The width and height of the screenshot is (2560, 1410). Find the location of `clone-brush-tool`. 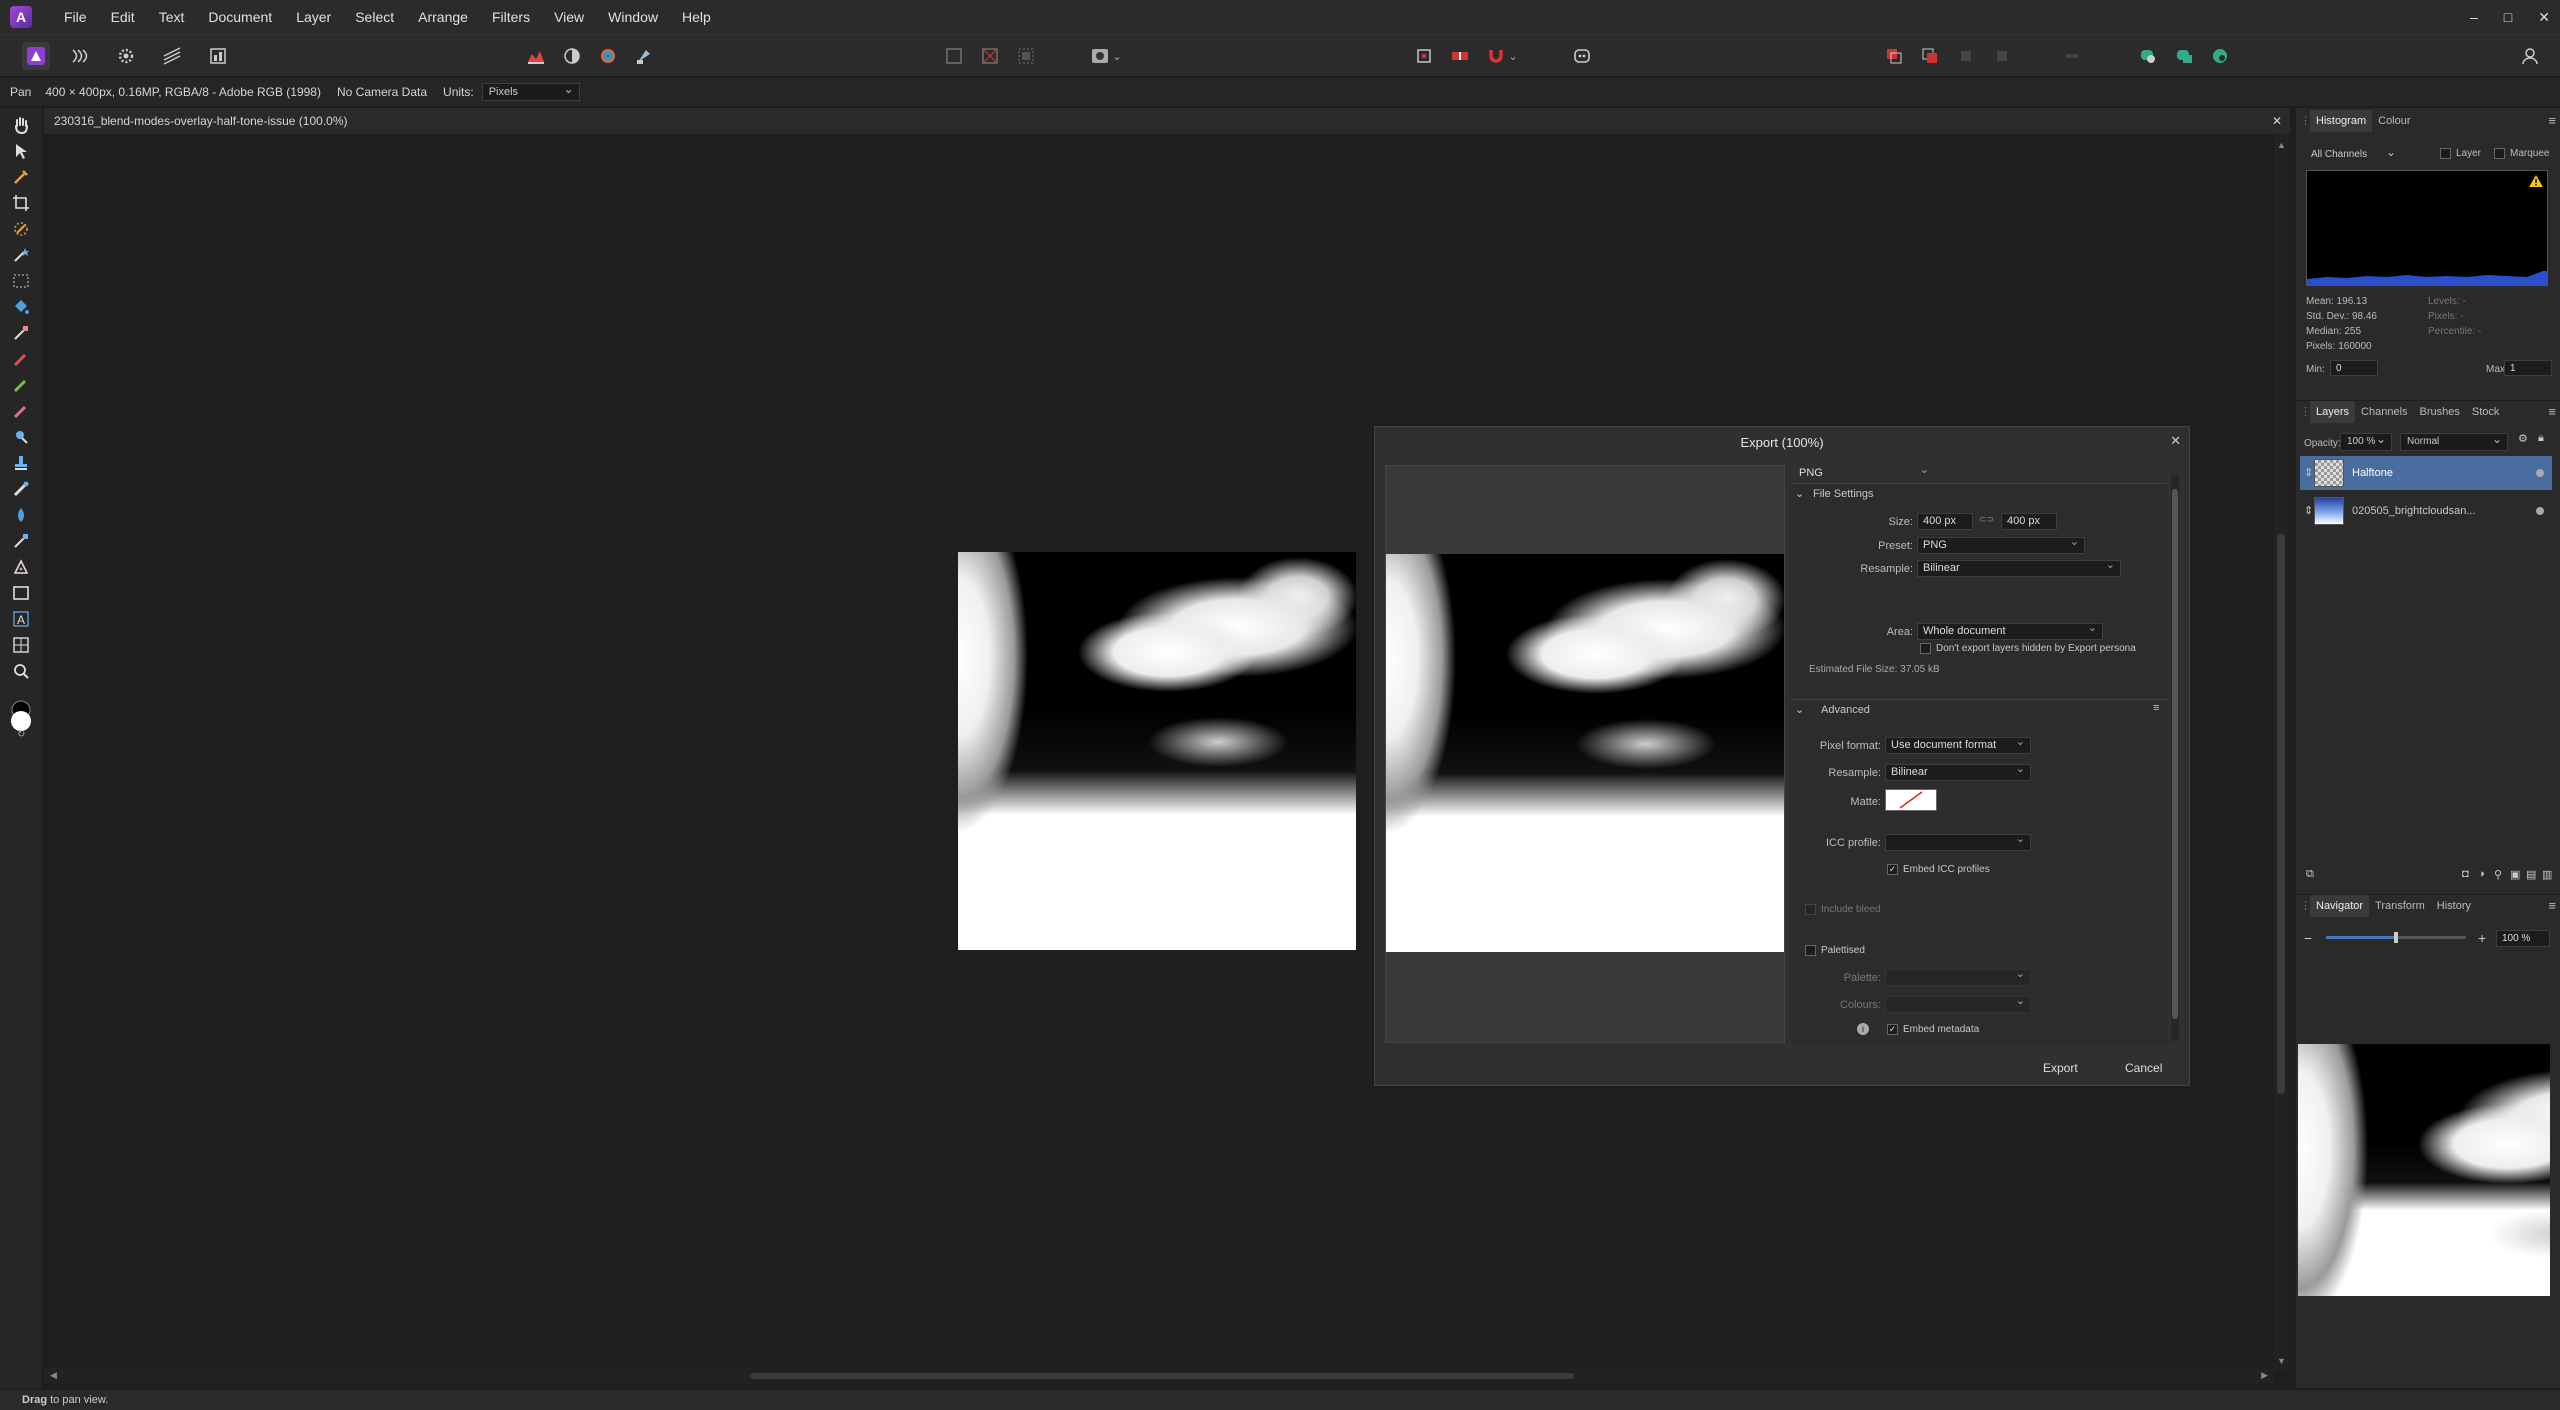

clone-brush-tool is located at coordinates (21, 463).